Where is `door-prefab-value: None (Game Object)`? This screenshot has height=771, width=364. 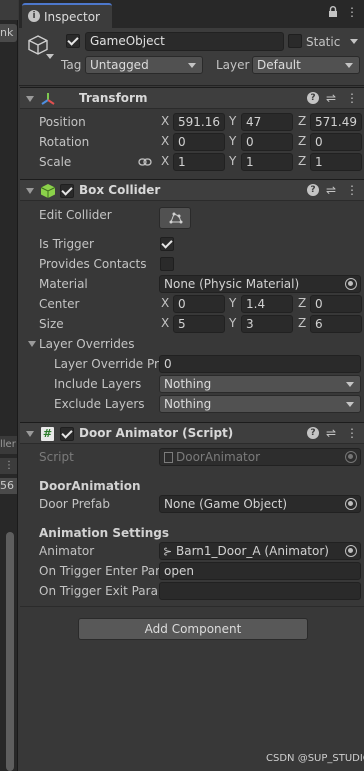 door-prefab-value: None (Game Object) is located at coordinates (226, 504).